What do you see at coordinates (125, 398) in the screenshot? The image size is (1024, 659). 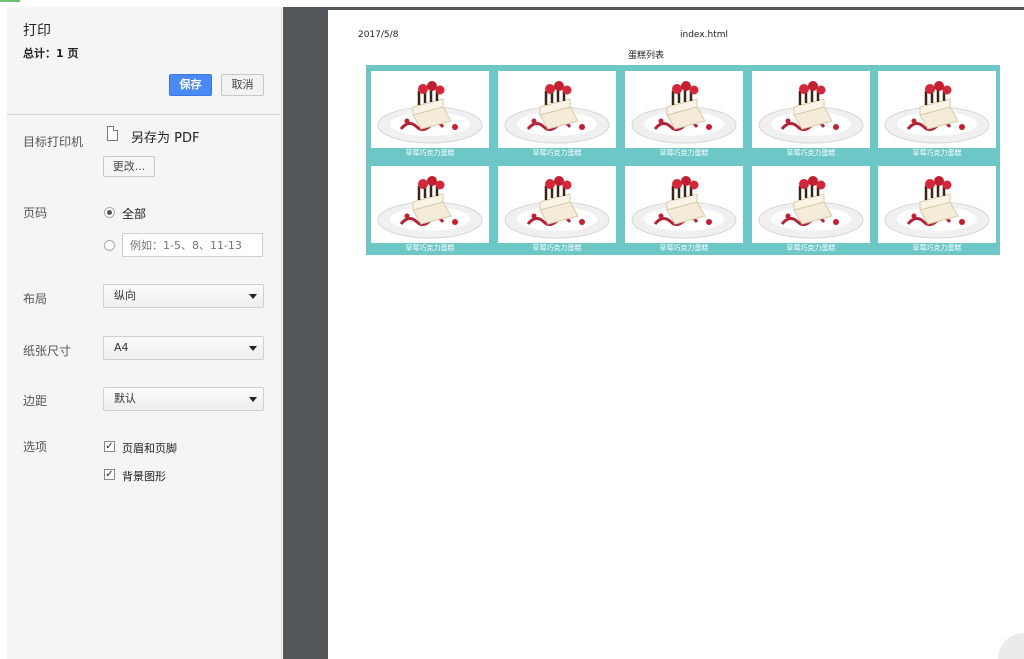 I see `margins-value: 默认` at bounding box center [125, 398].